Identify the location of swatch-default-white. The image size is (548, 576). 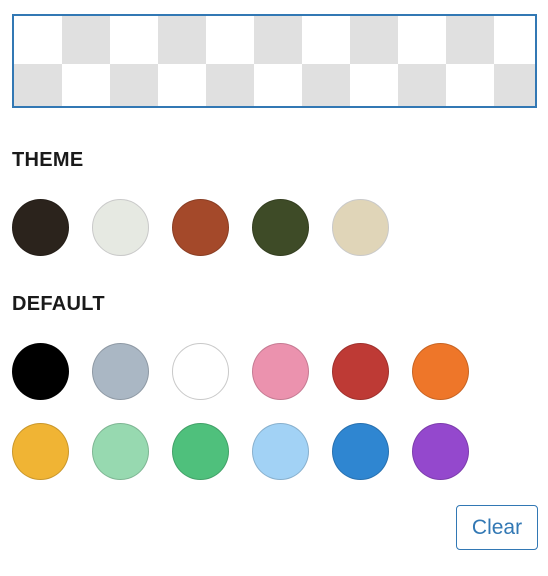
(200, 371).